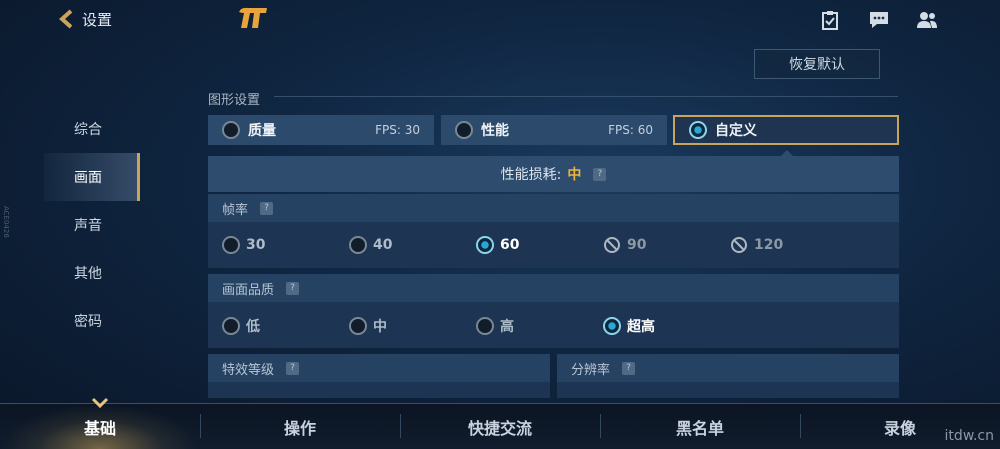 This screenshot has height=449, width=1000. Describe the element at coordinates (92, 177) in the screenshot. I see `sidebar-item-display: 画面` at that location.